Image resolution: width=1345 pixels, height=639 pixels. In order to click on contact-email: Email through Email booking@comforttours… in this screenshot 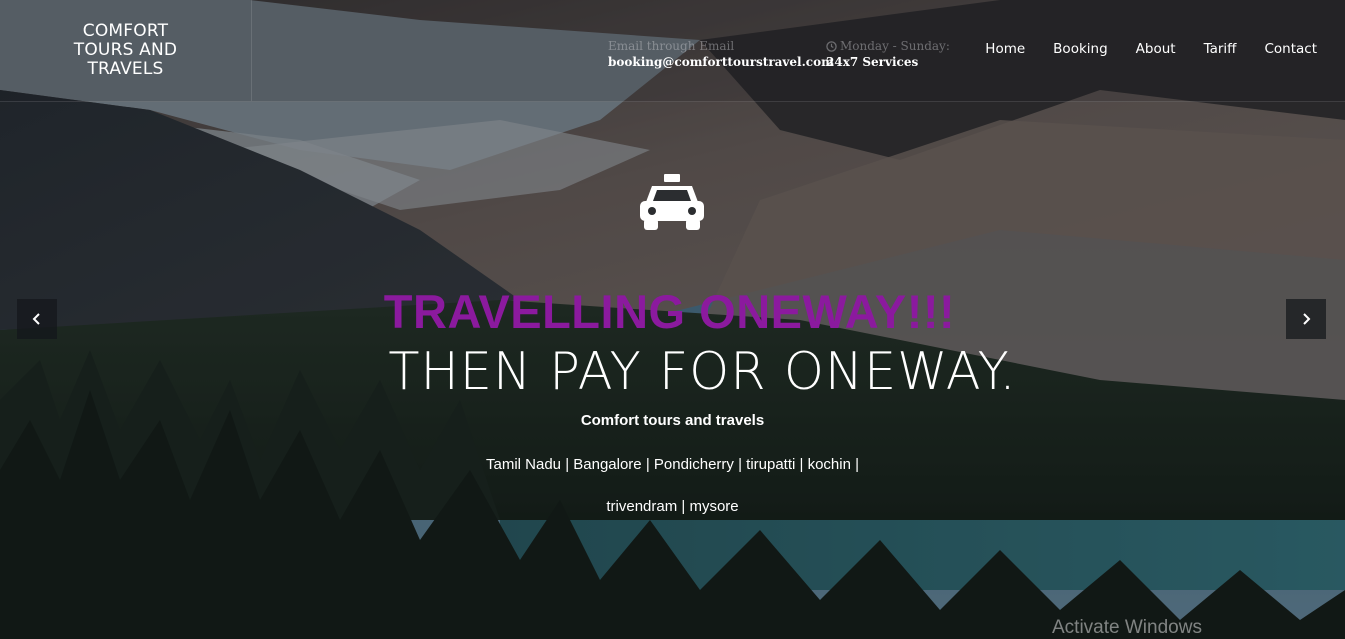, I will do `click(721, 54)`.